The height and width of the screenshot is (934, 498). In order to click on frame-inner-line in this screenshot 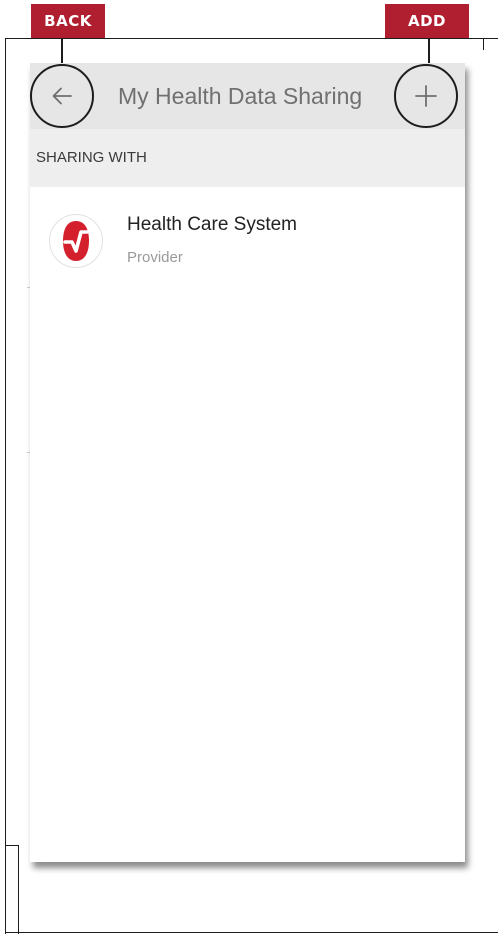, I will do `click(18, 889)`.